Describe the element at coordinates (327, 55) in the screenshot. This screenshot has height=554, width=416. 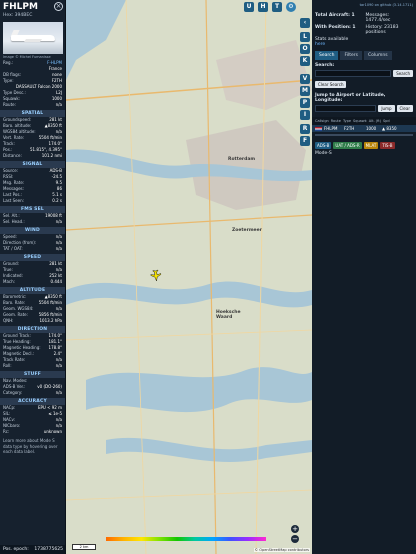
I see `tab-search: Search` at that location.